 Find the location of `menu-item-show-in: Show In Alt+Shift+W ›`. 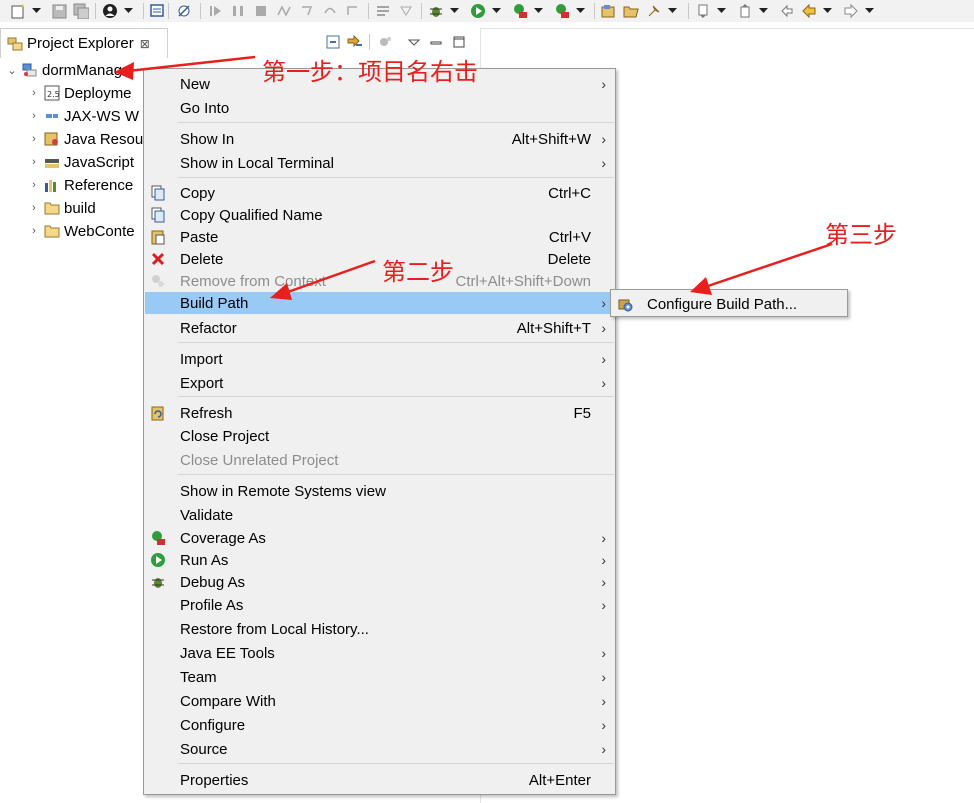

menu-item-show-in: Show In Alt+Shift+W › is located at coordinates (379, 139).